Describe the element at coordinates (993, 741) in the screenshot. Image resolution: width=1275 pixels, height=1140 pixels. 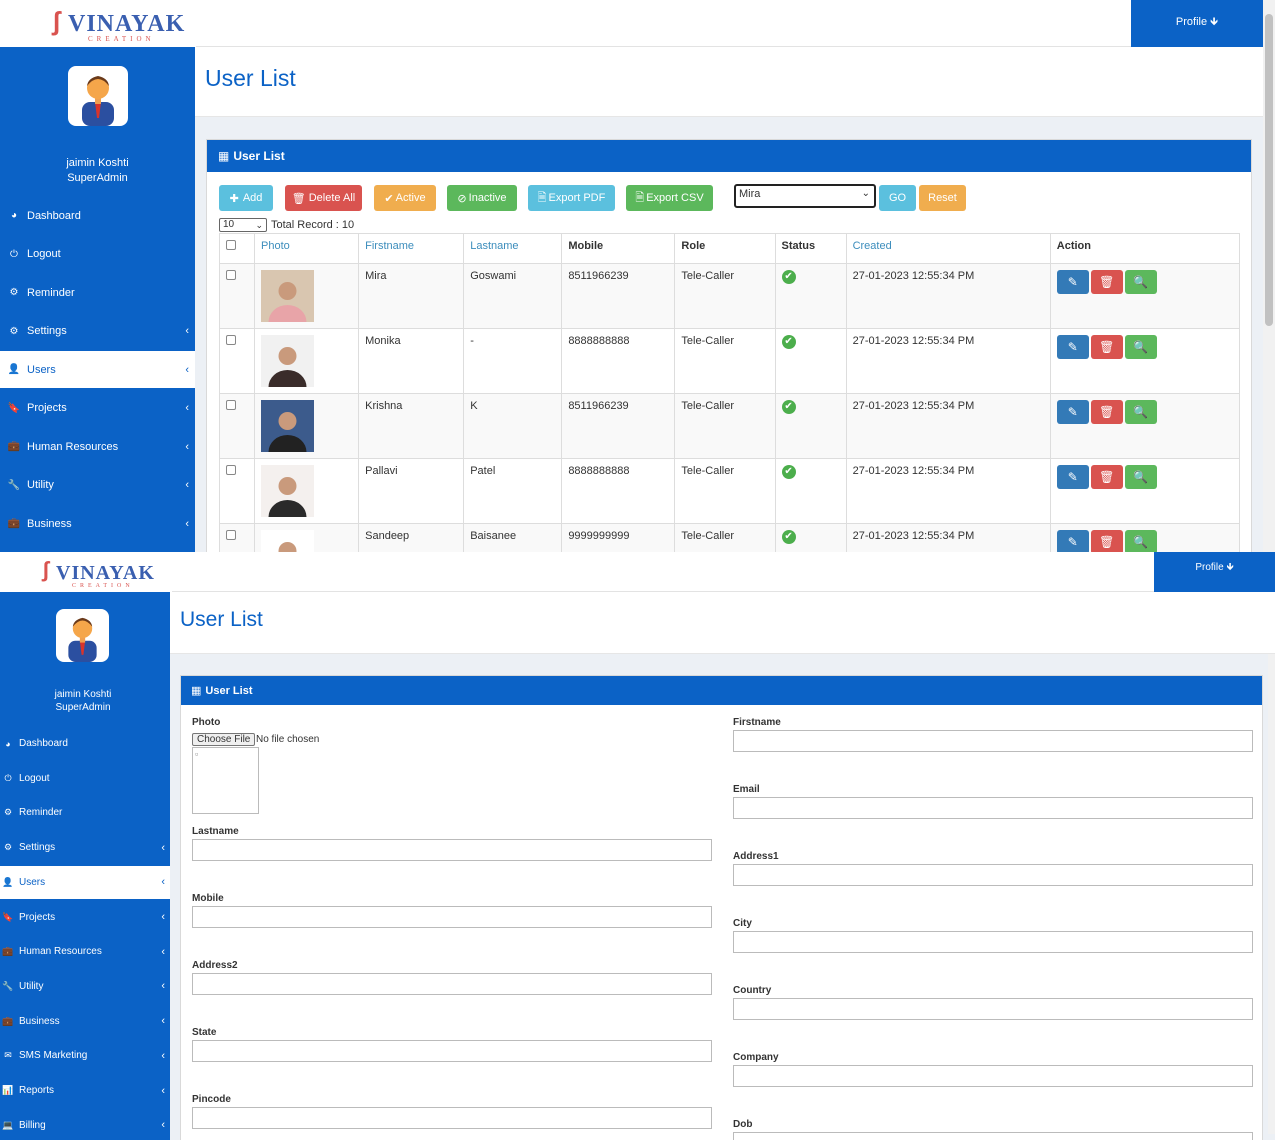
I see `firstname-input` at that location.